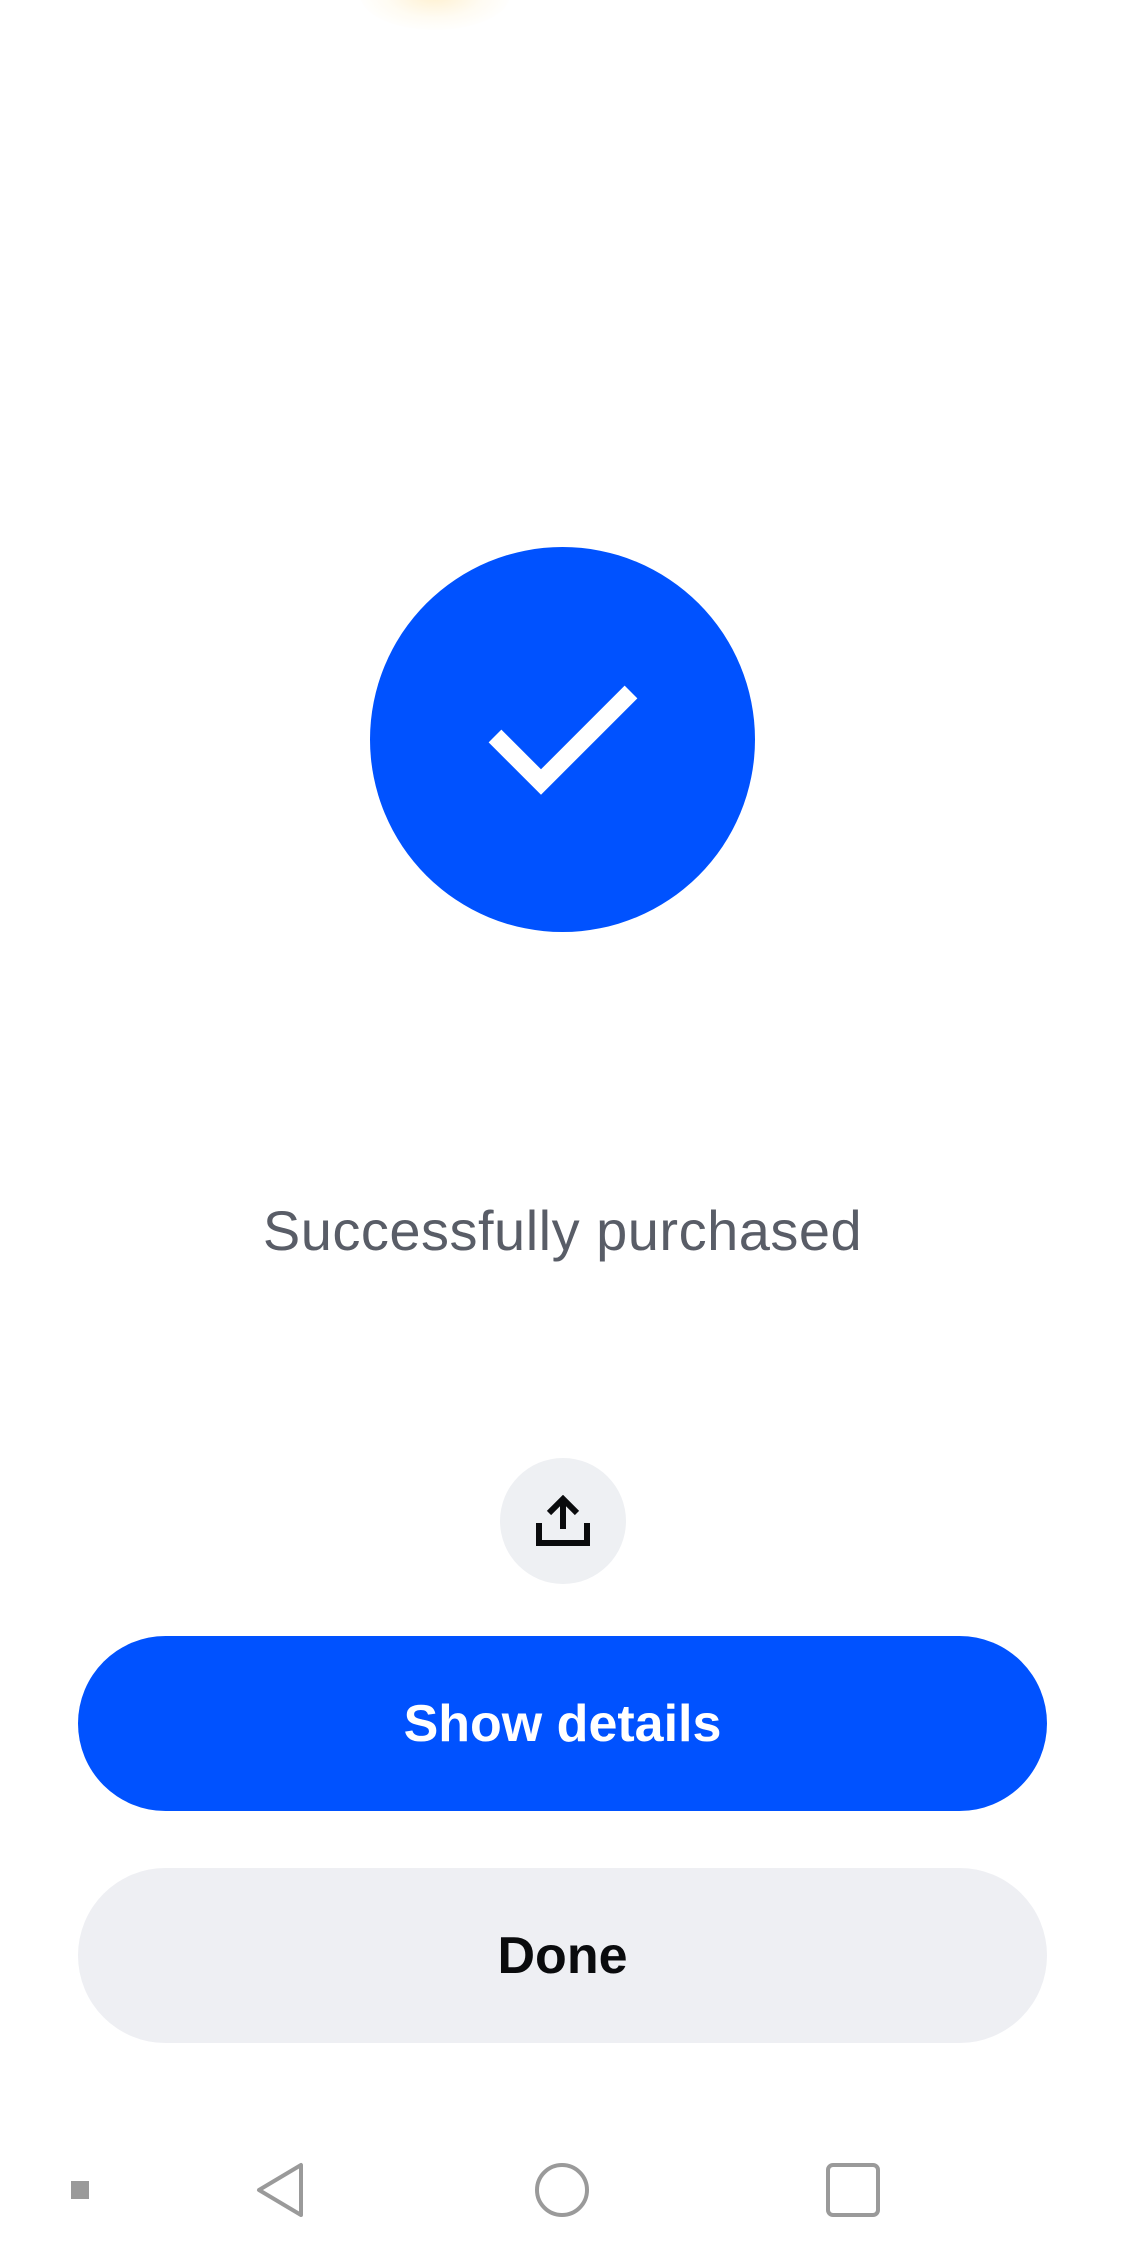  I want to click on show-details-button: Show details, so click(562, 1723).